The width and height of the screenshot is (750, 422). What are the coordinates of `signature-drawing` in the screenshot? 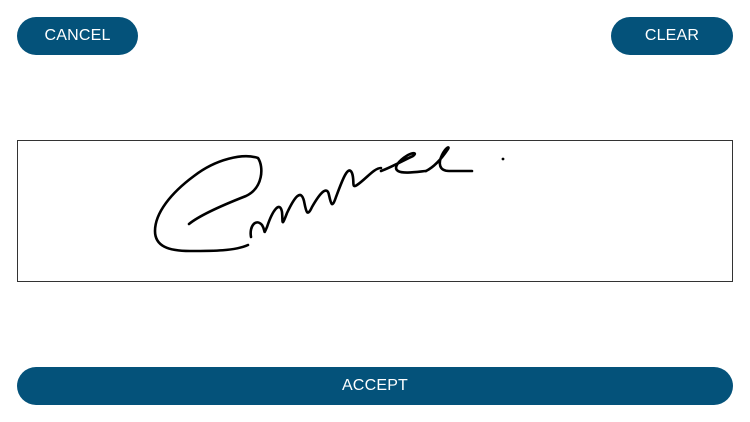 It's located at (329, 199).